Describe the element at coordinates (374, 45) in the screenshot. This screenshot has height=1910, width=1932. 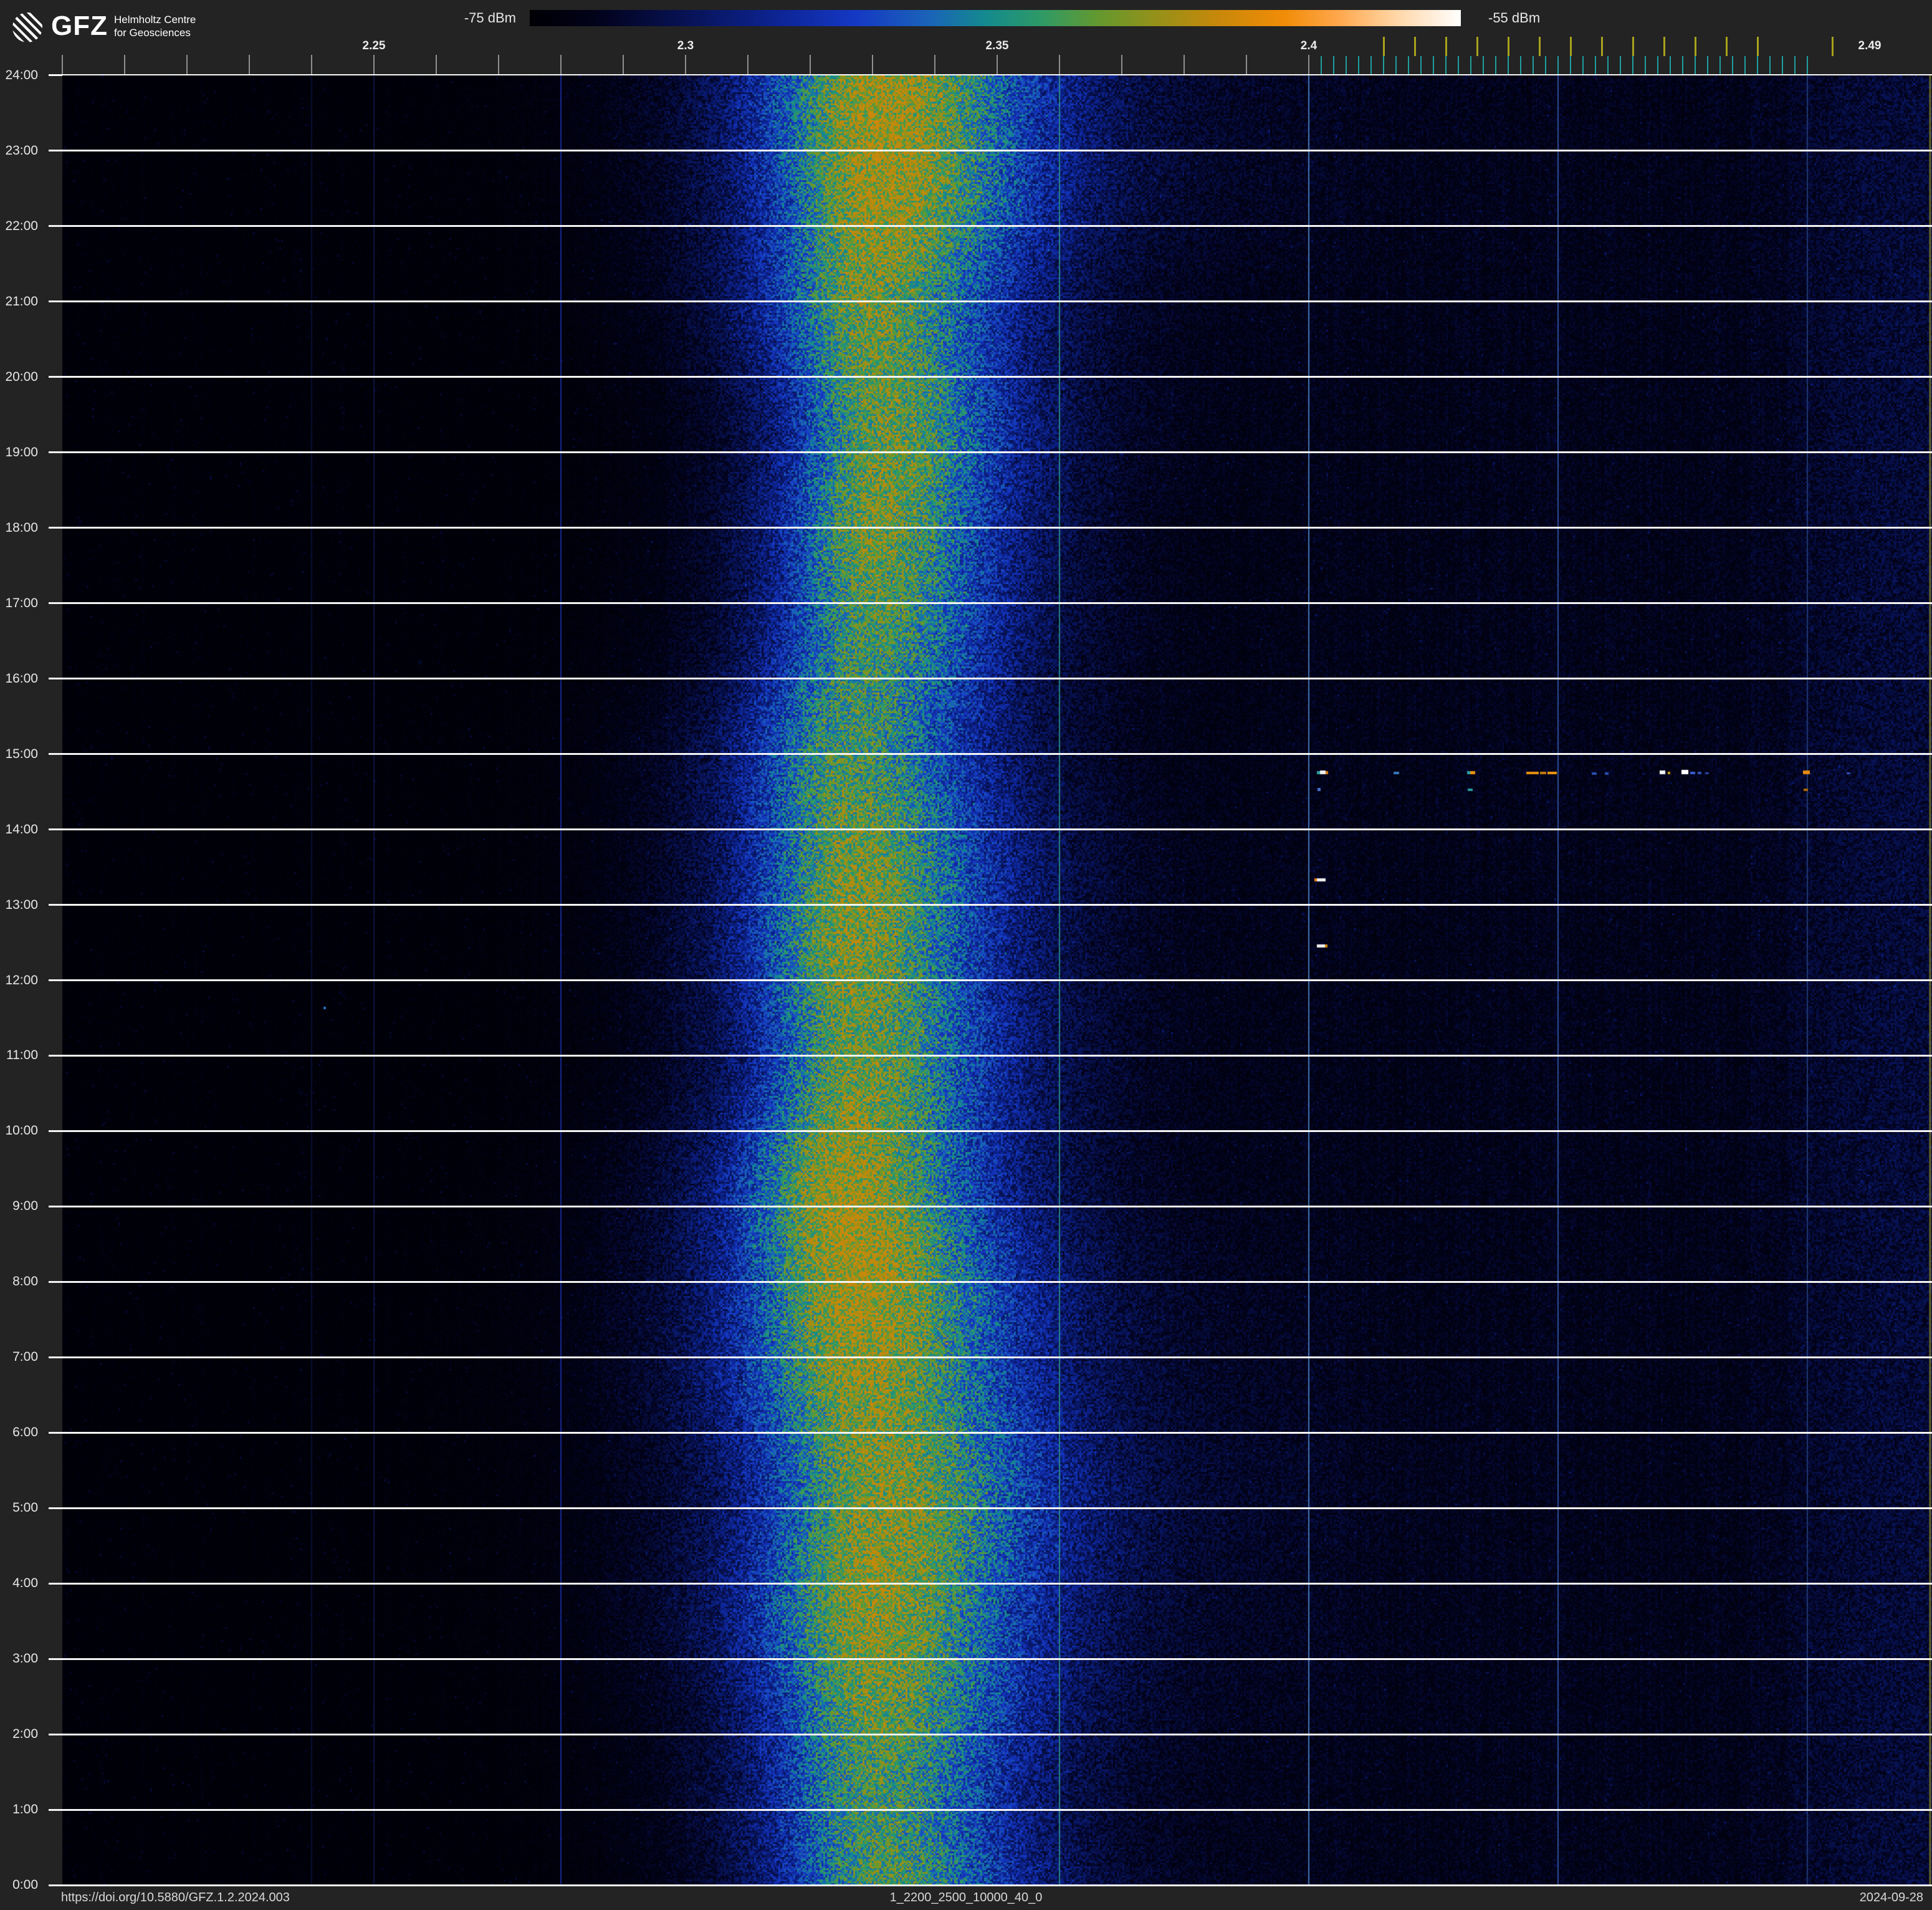
I see `freq-tick-label: 2.25` at that location.